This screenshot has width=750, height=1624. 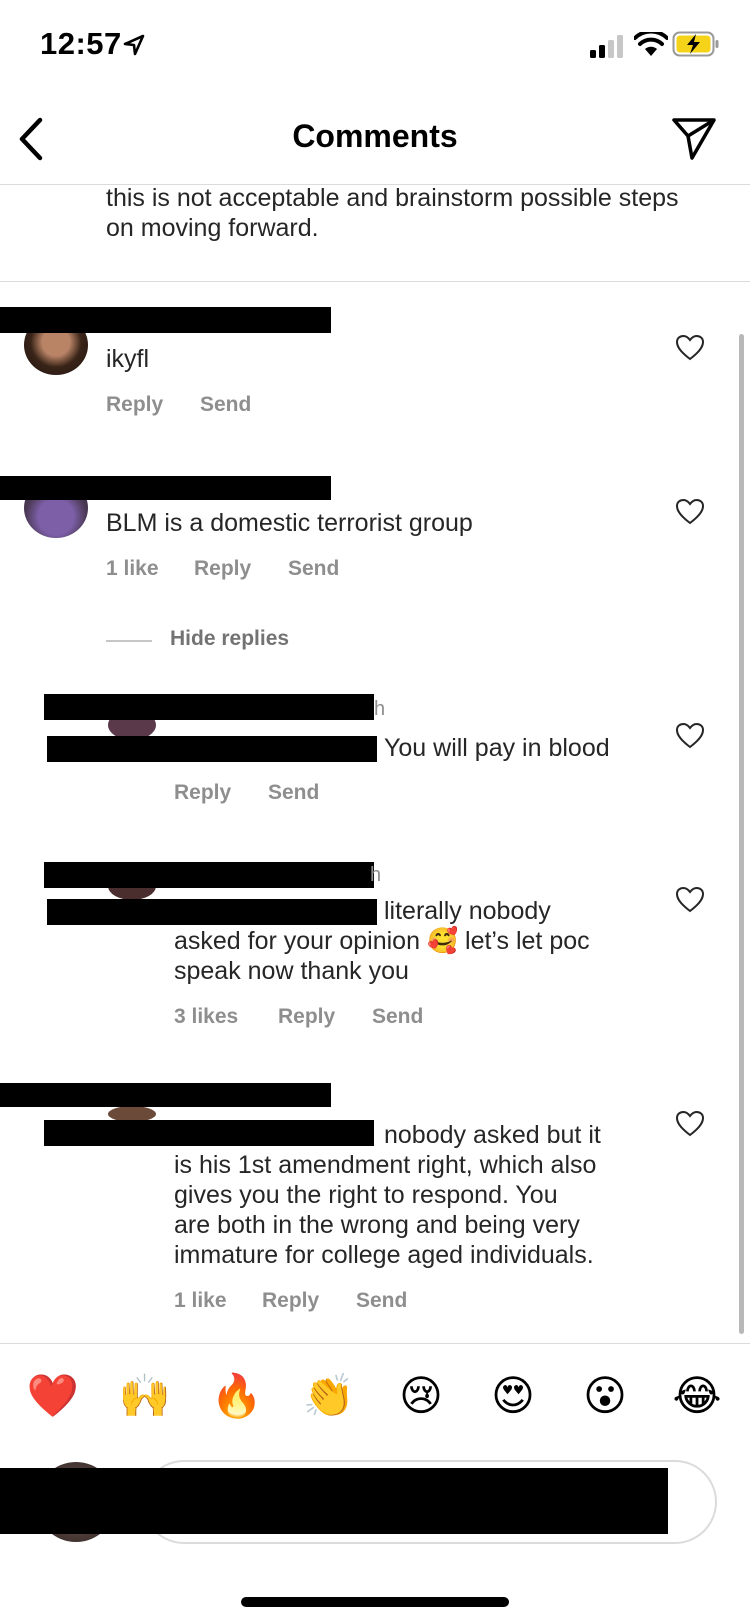 I want to click on emoji-bar-divider, so click(x=375, y=1343).